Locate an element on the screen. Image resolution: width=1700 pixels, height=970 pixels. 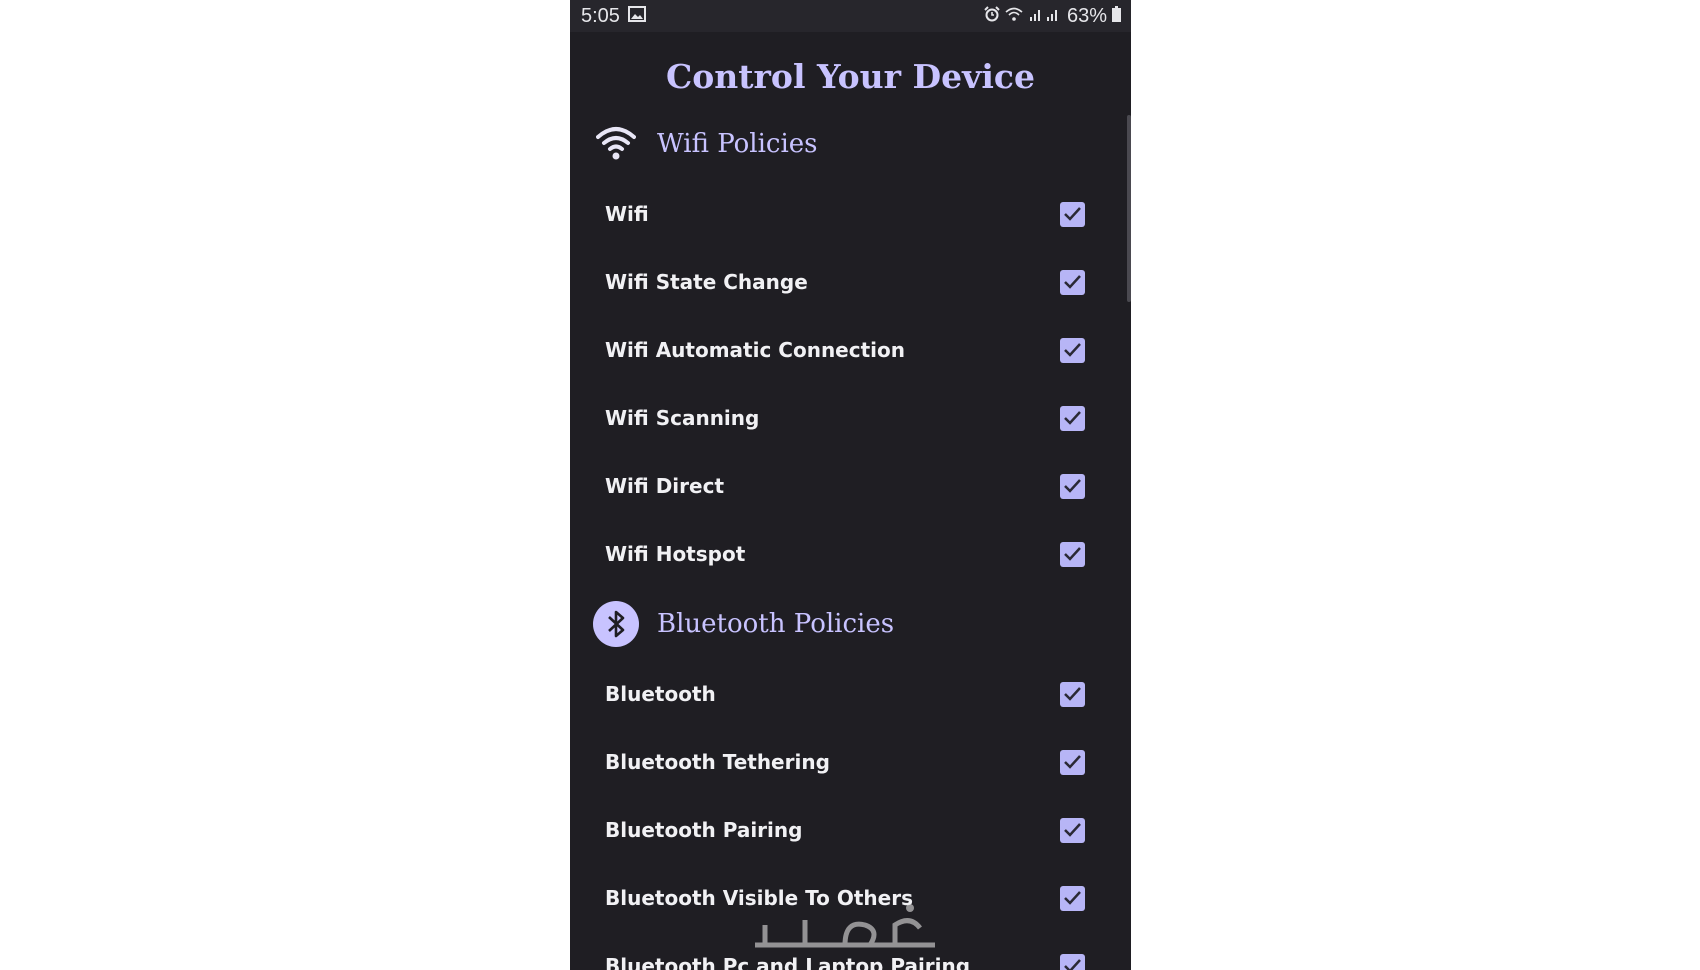
bluetooth-icon is located at coordinates (616, 624).